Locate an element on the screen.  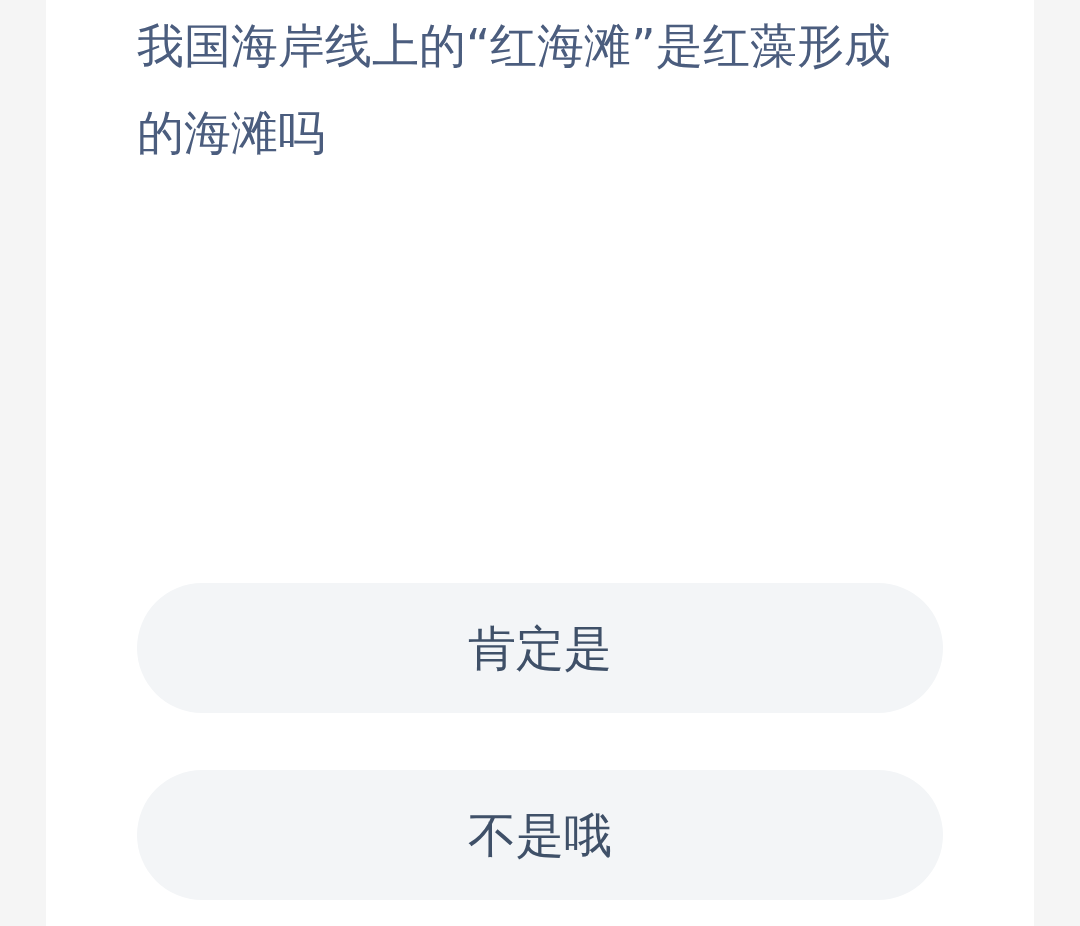
question-text: 我国海岸线上的“红海滩”是红藻形成的海滩吗 is located at coordinates (514, 89).